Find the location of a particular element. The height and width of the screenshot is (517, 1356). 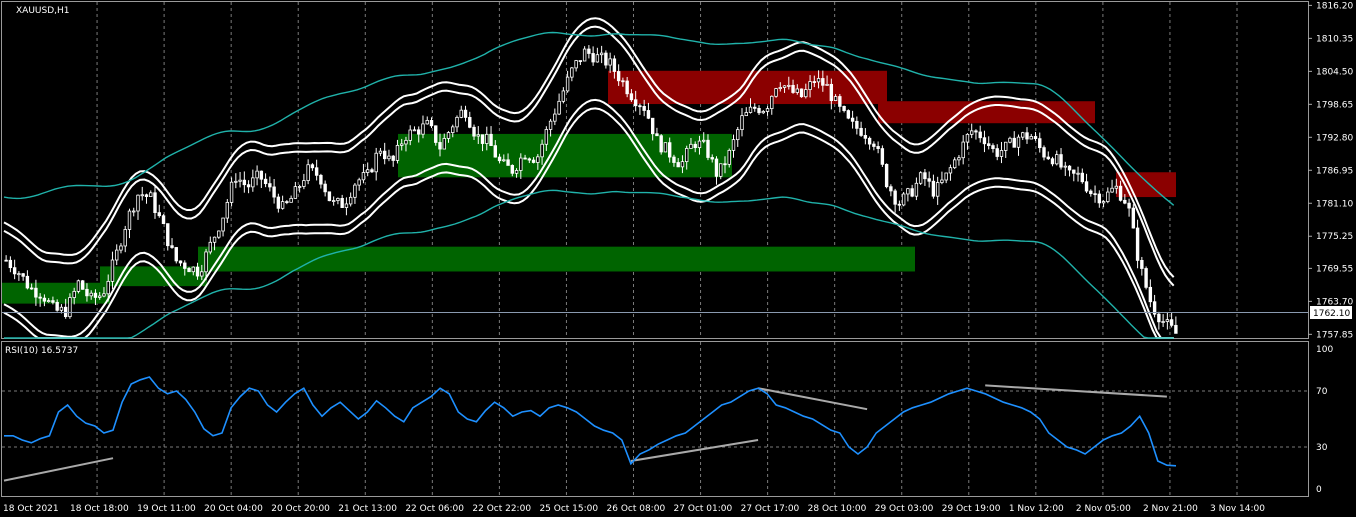

time-label: 18 Oct 18:00 is located at coordinates (99, 509).